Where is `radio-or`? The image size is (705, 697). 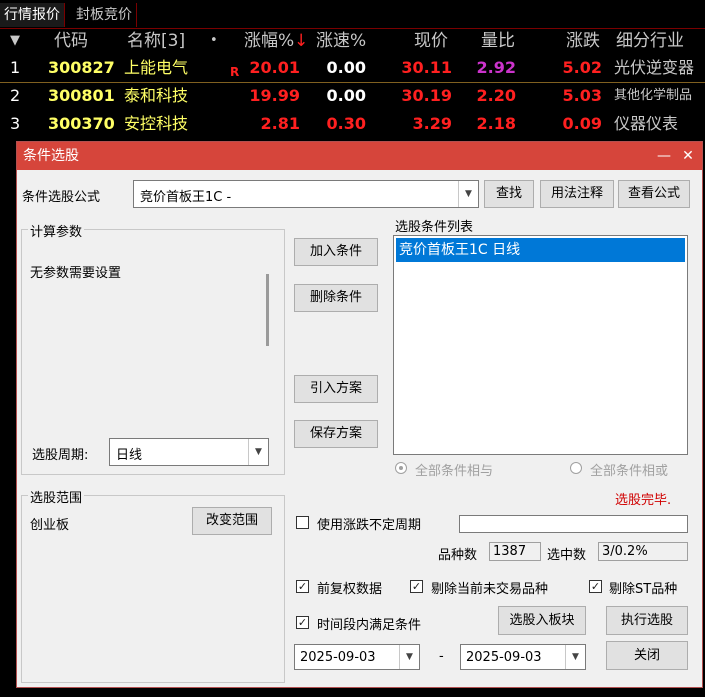
radio-or is located at coordinates (576, 468).